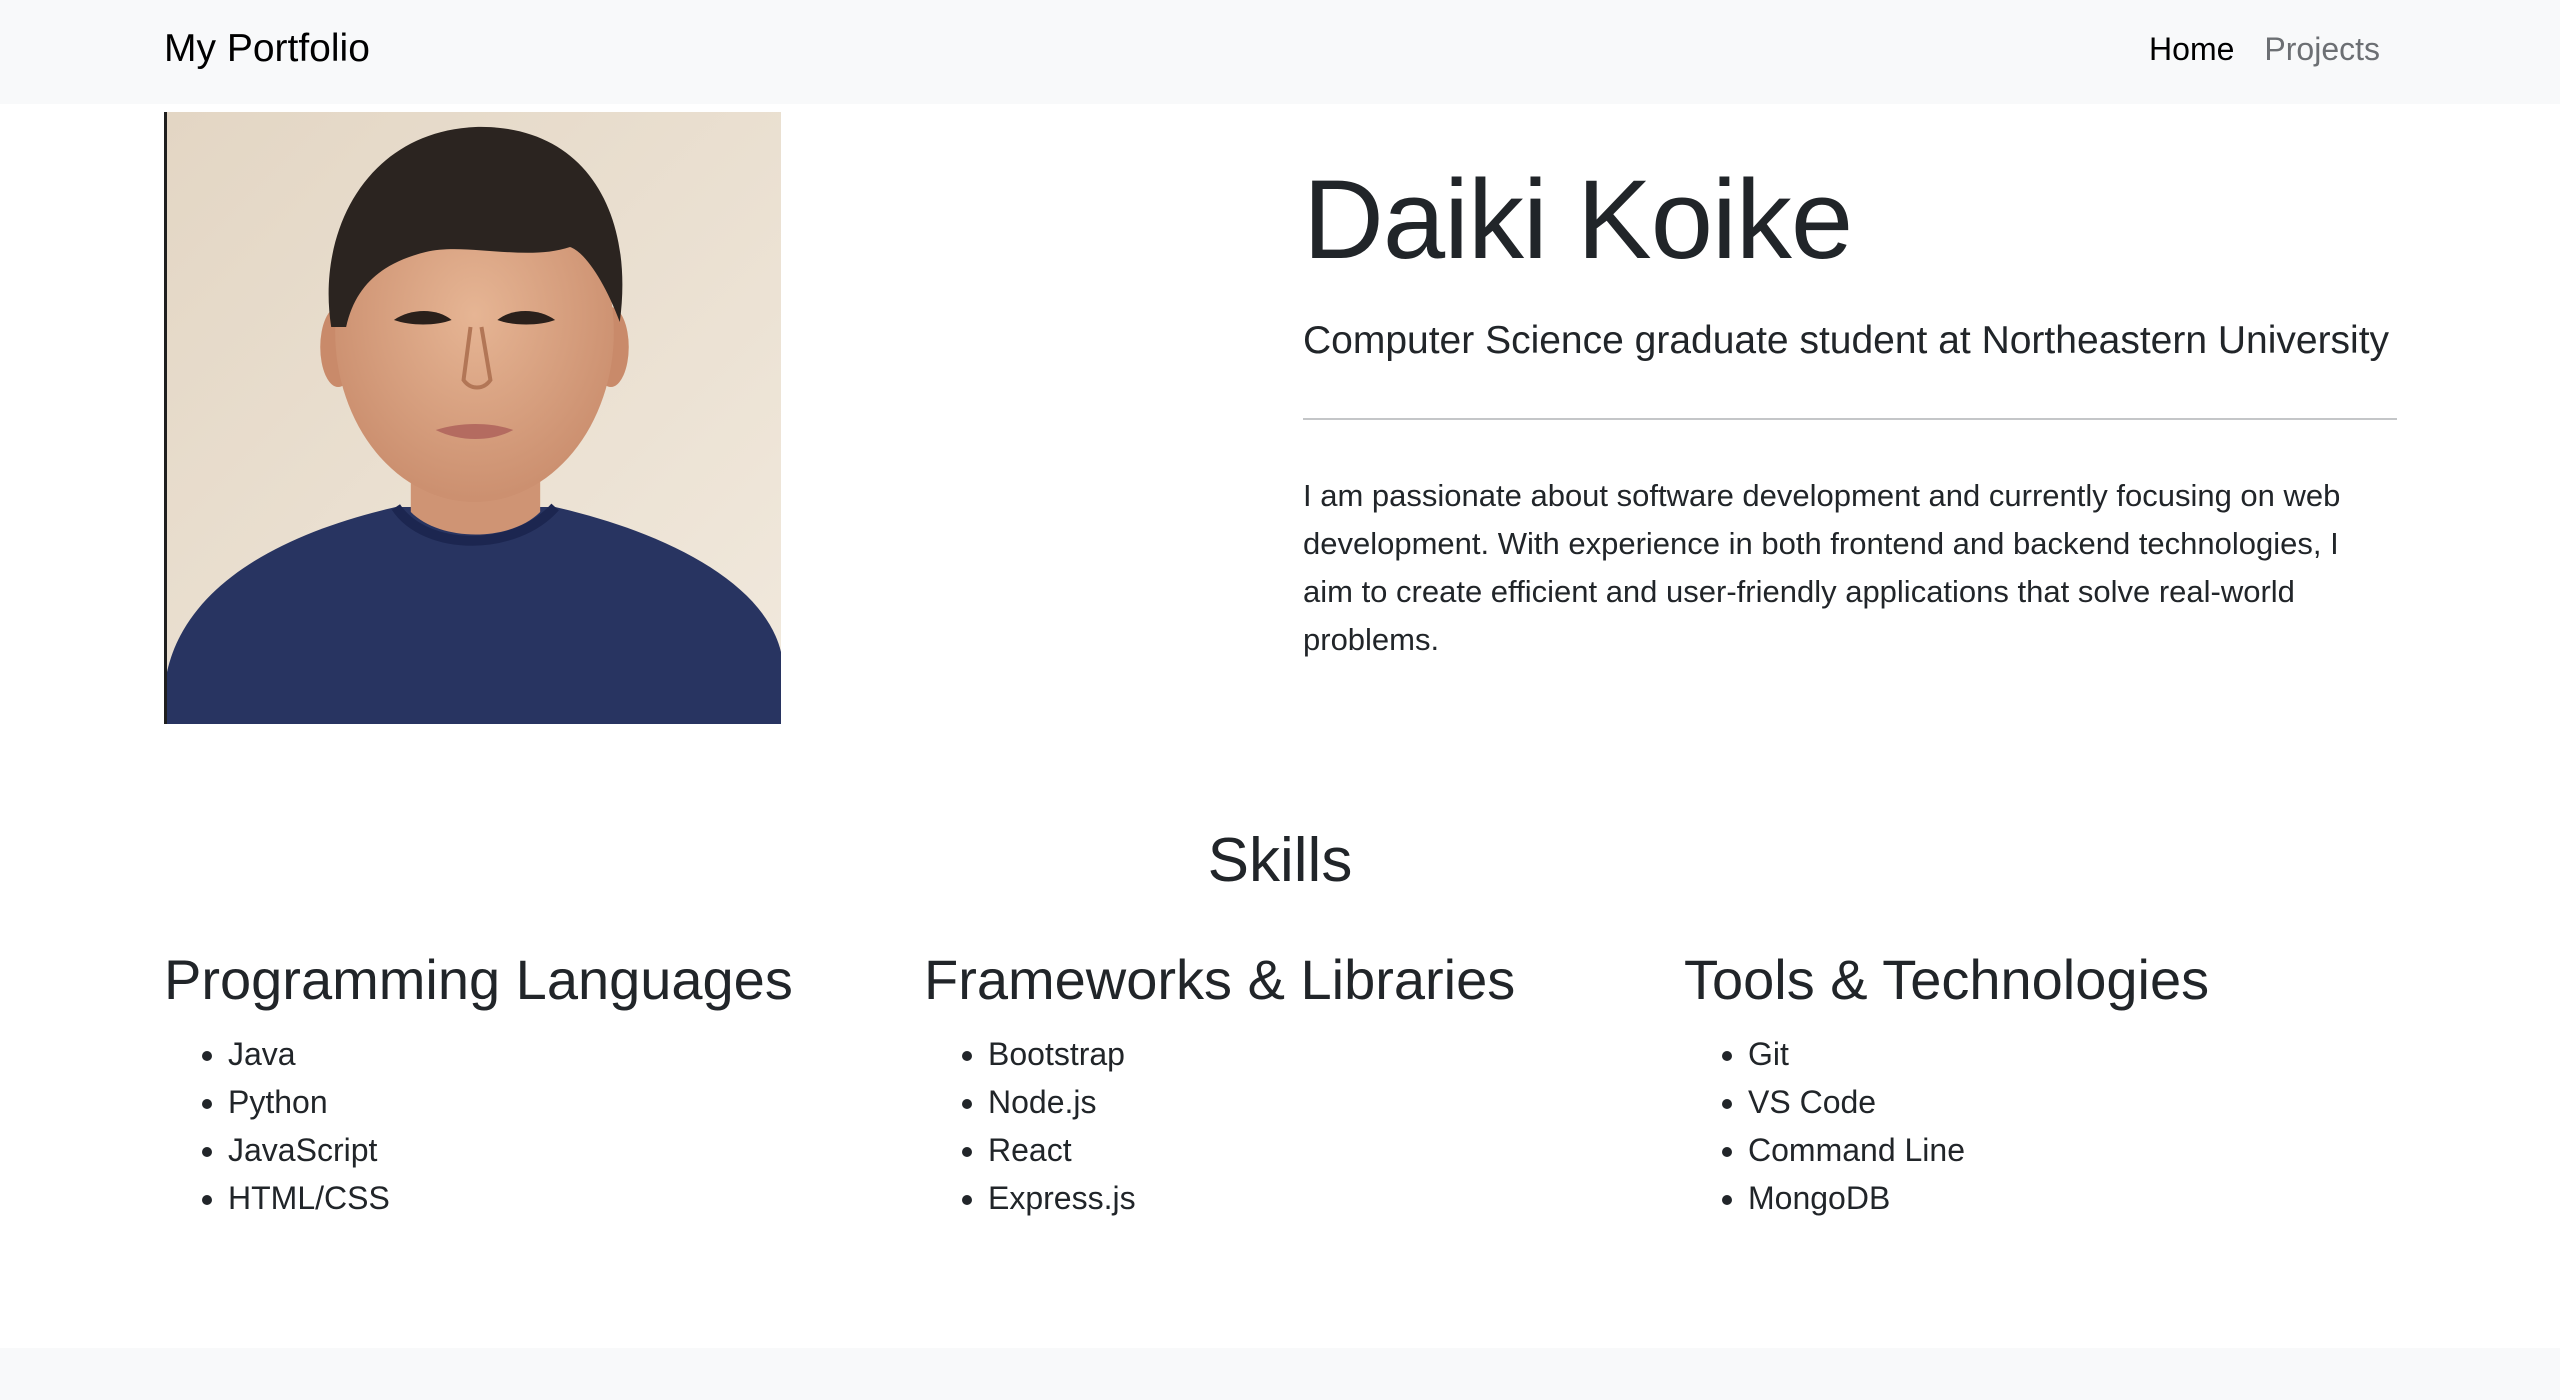 This screenshot has height=1400, width=2560. Describe the element at coordinates (1850, 419) in the screenshot. I see `intro-divider` at that location.